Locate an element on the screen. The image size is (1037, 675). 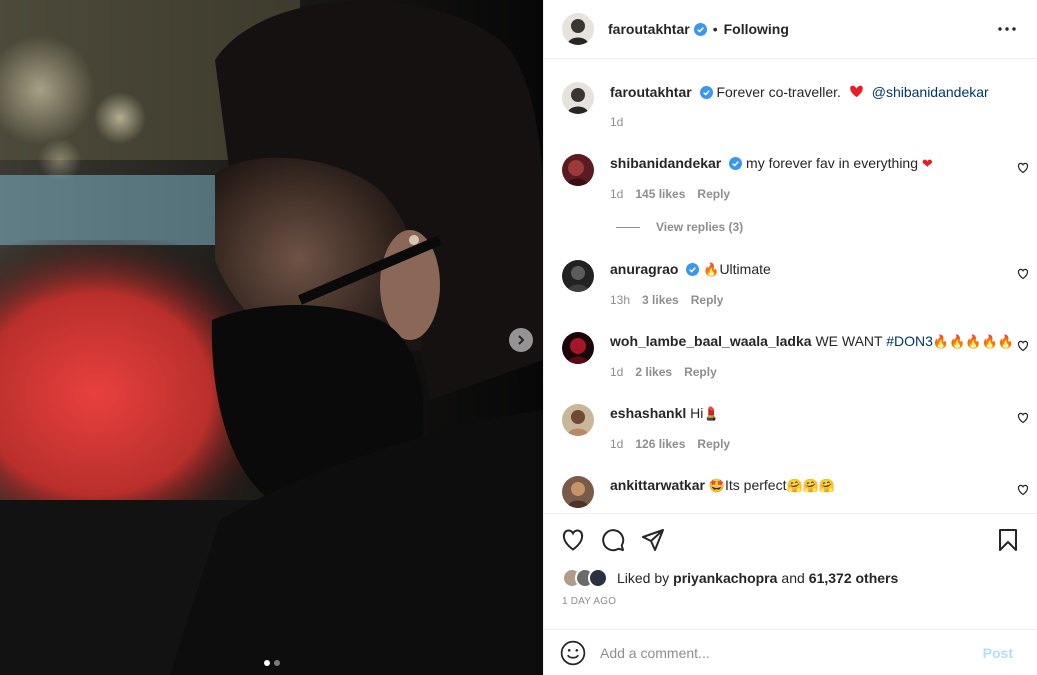
carousel-indicator is located at coordinates (271, 663).